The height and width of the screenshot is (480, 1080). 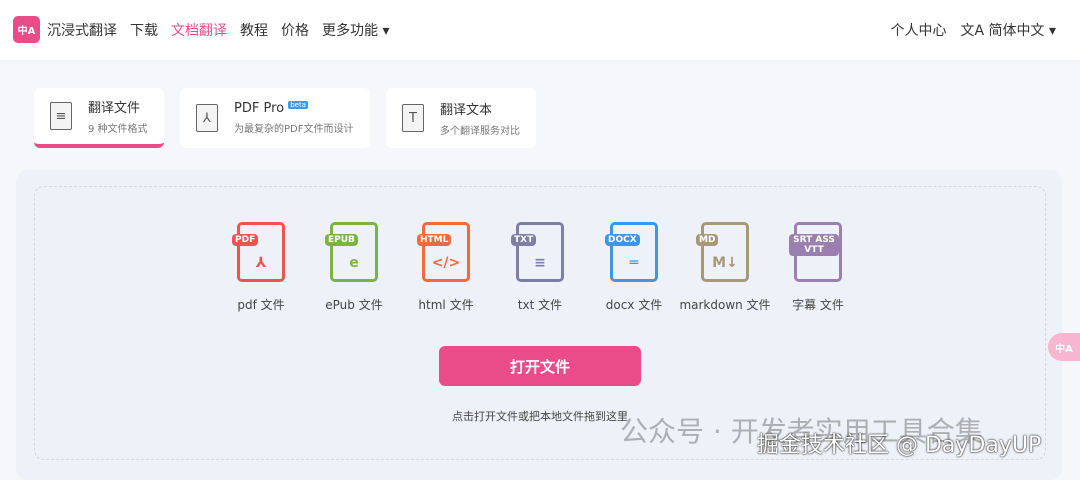 I want to click on files-icon: ≡, so click(x=61, y=116).